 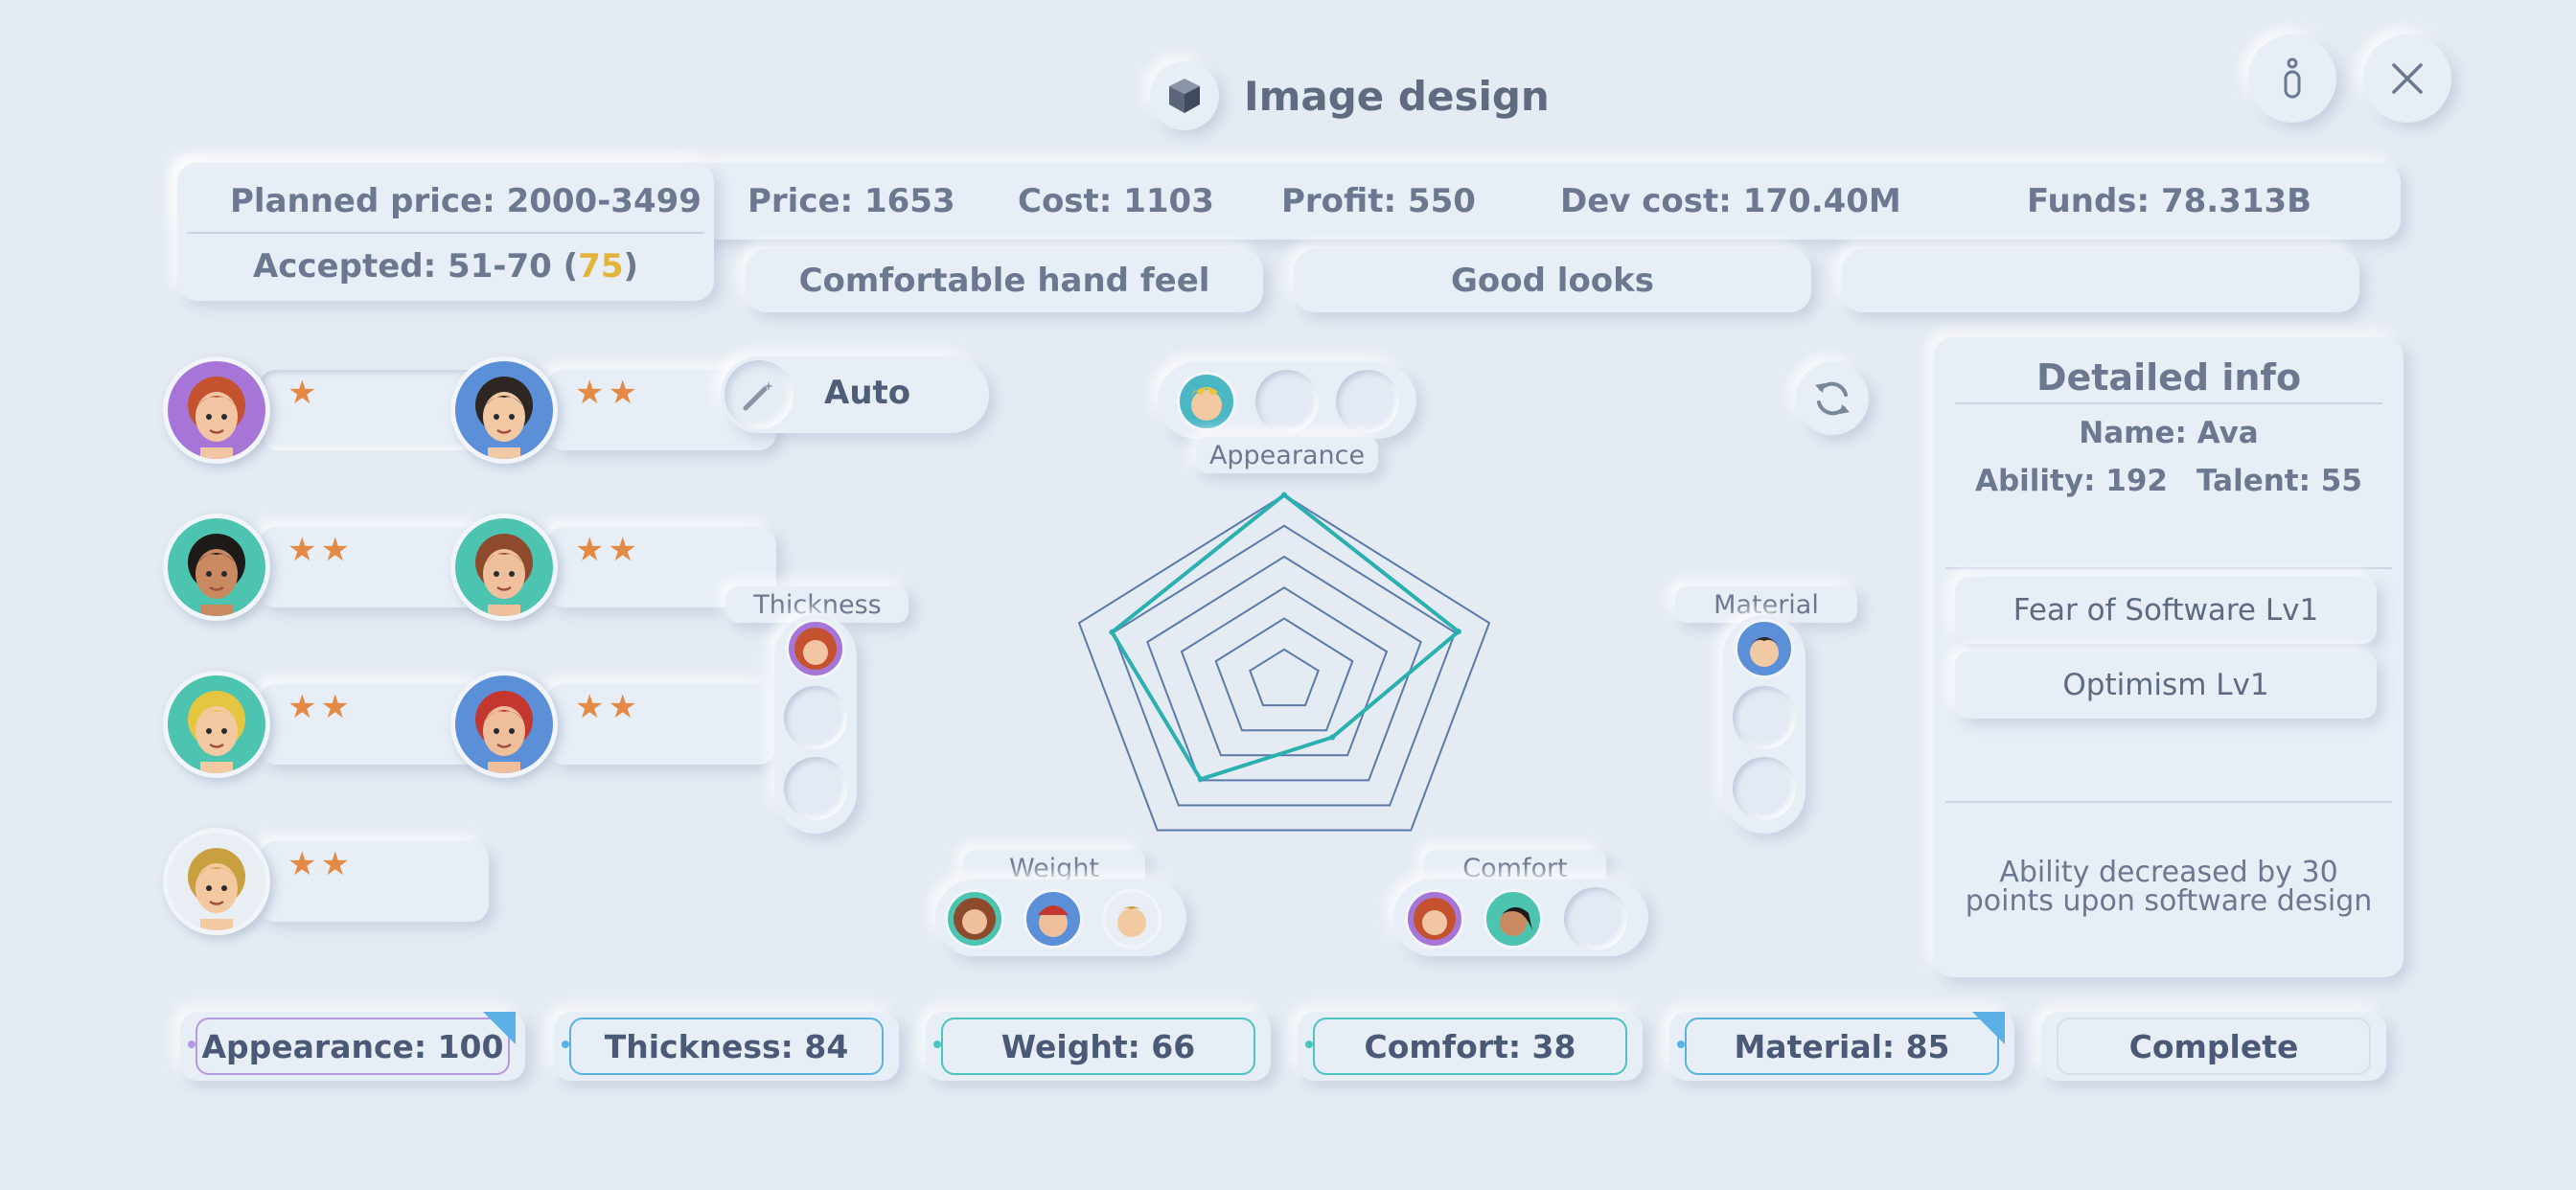 What do you see at coordinates (216, 725) in the screenshot?
I see `avatar-blond-spiky-hair-man` at bounding box center [216, 725].